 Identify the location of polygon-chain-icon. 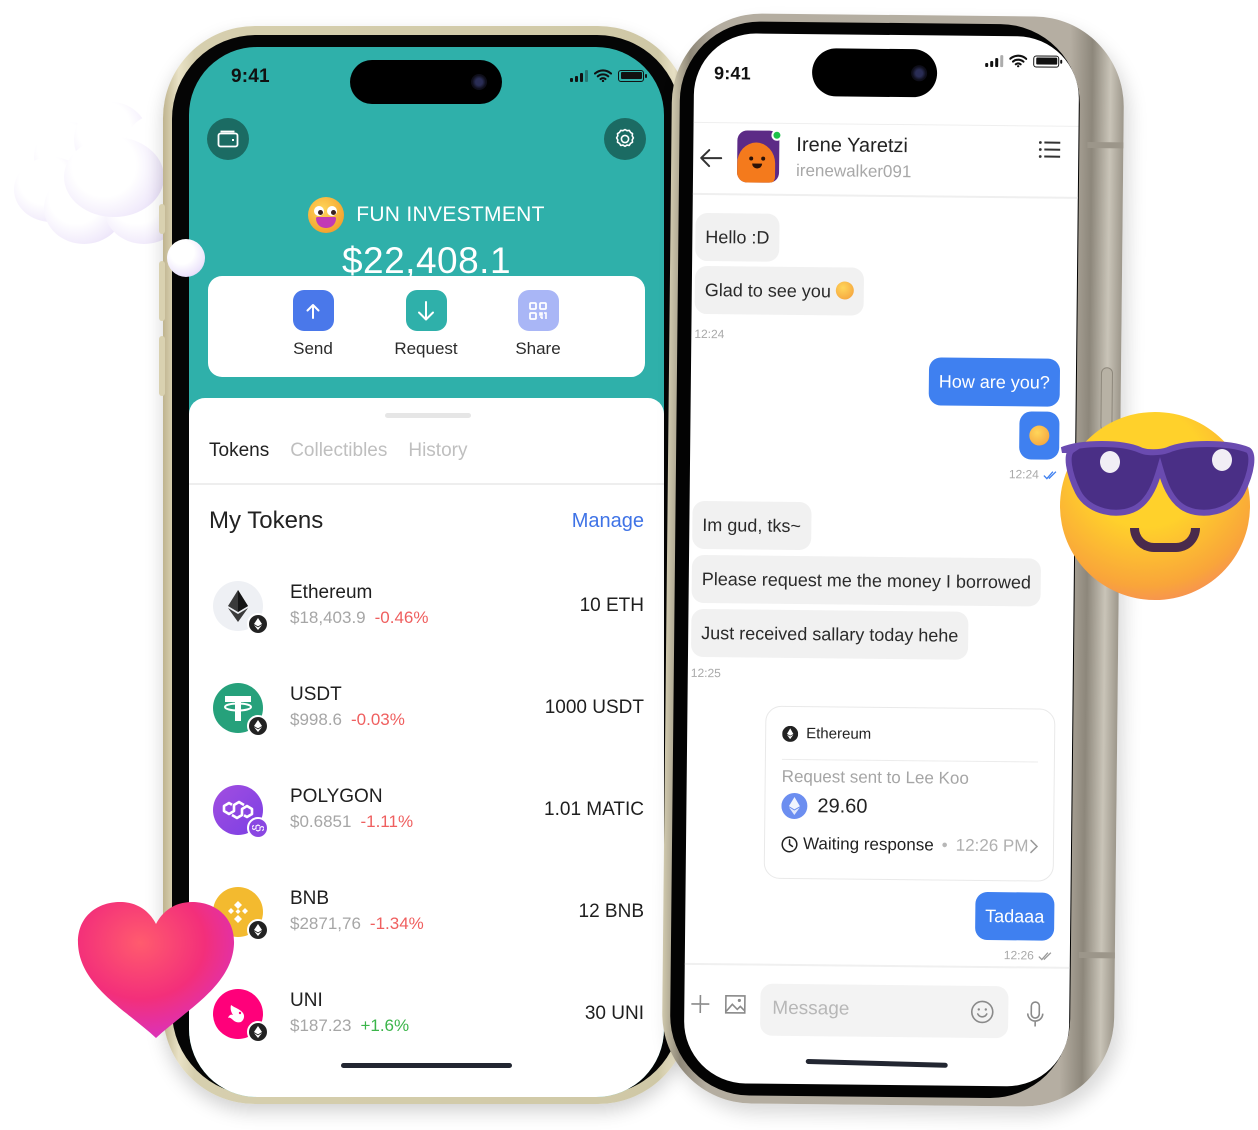
(258, 828).